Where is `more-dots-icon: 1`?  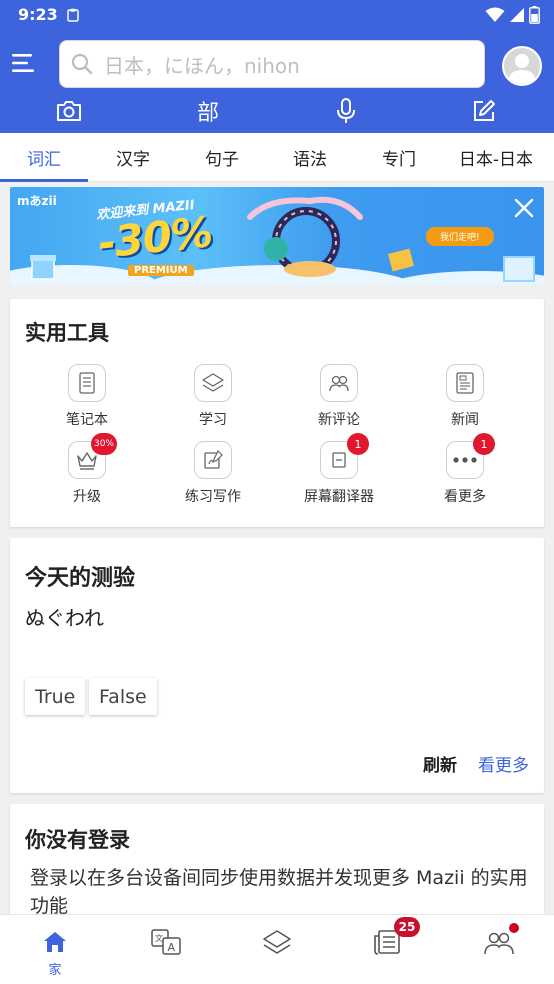
more-dots-icon: 1 is located at coordinates (470, 456).